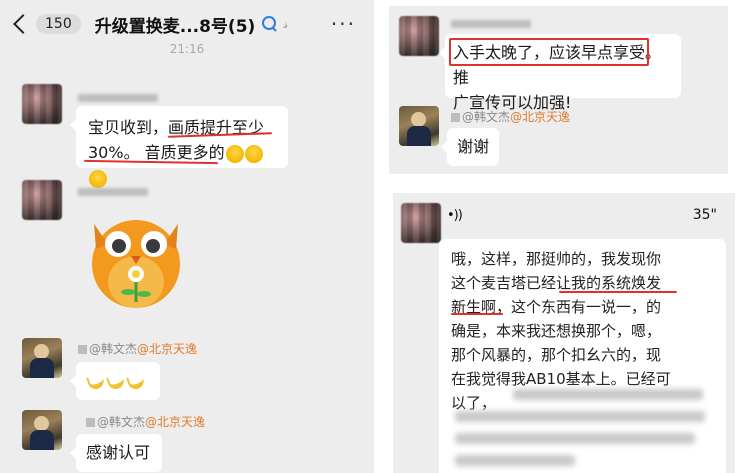 The image size is (739, 473). What do you see at coordinates (549, 52) in the screenshot?
I see `red-highlight-box` at bounding box center [549, 52].